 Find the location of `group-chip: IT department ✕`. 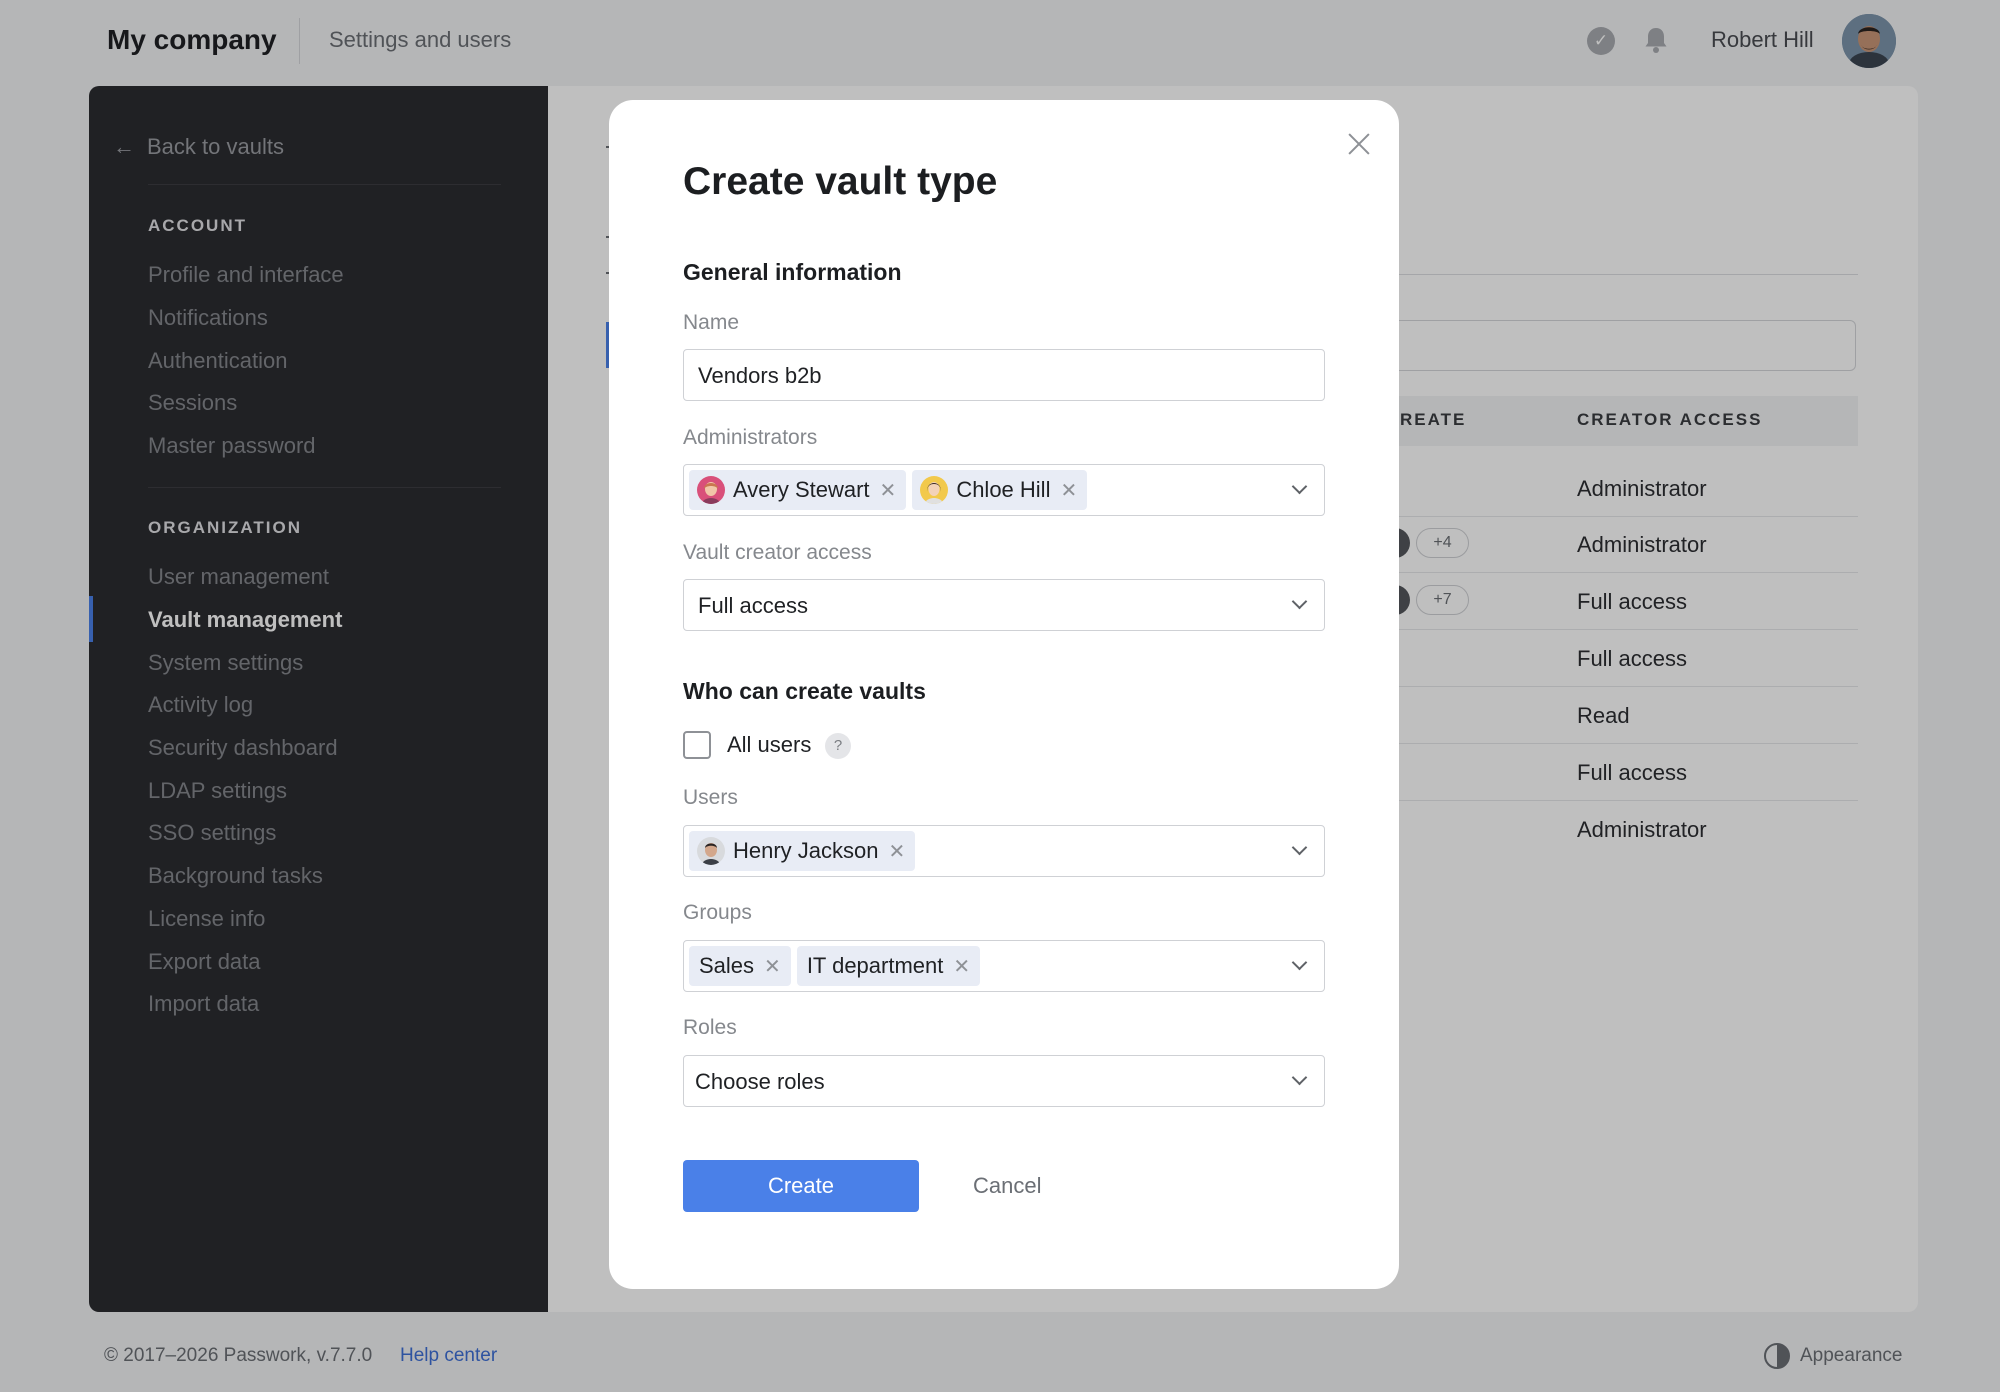

group-chip: IT department ✕ is located at coordinates (888, 966).